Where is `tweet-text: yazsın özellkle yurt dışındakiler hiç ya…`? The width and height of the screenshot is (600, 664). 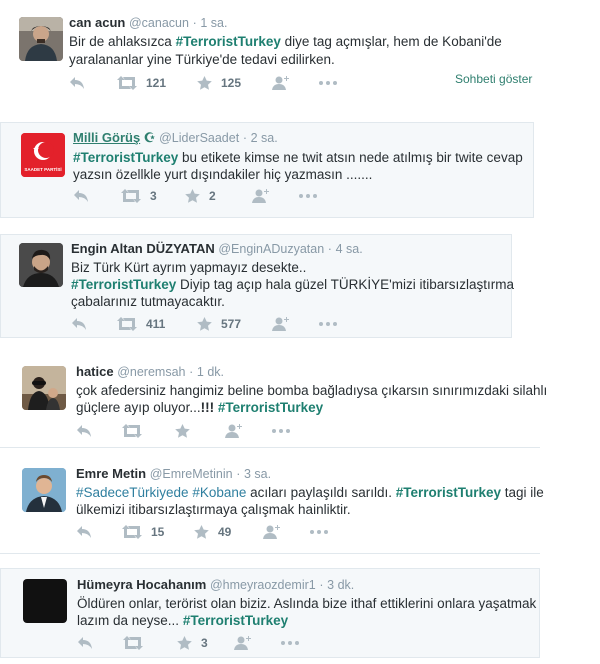 tweet-text: yazsın özellkle yurt dışındakiler hiç ya… is located at coordinates (223, 174).